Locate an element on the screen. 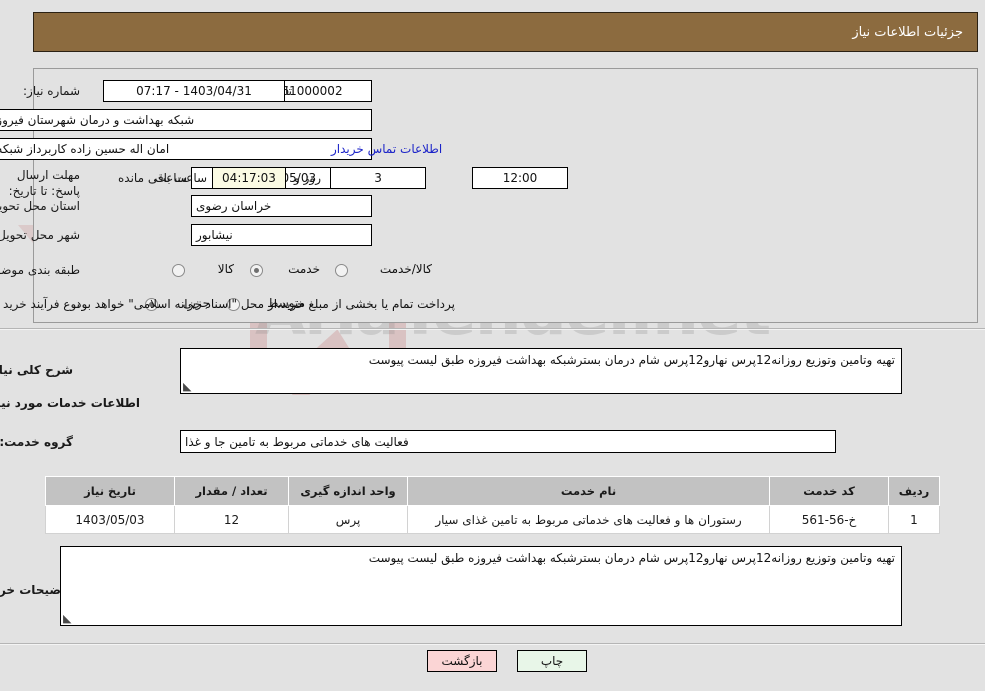 This screenshot has height=691, width=985. col-name: نام خدمت is located at coordinates (588, 491).